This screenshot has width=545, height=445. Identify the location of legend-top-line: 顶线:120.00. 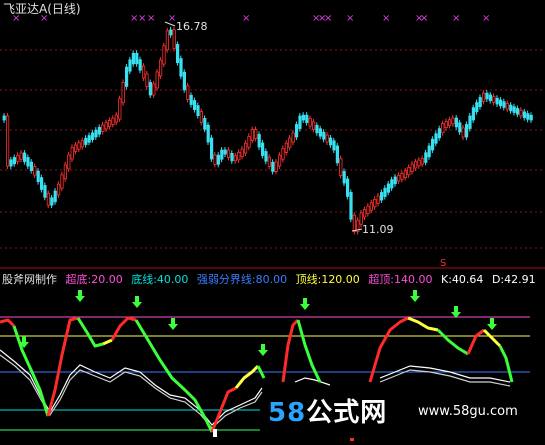
(327, 279).